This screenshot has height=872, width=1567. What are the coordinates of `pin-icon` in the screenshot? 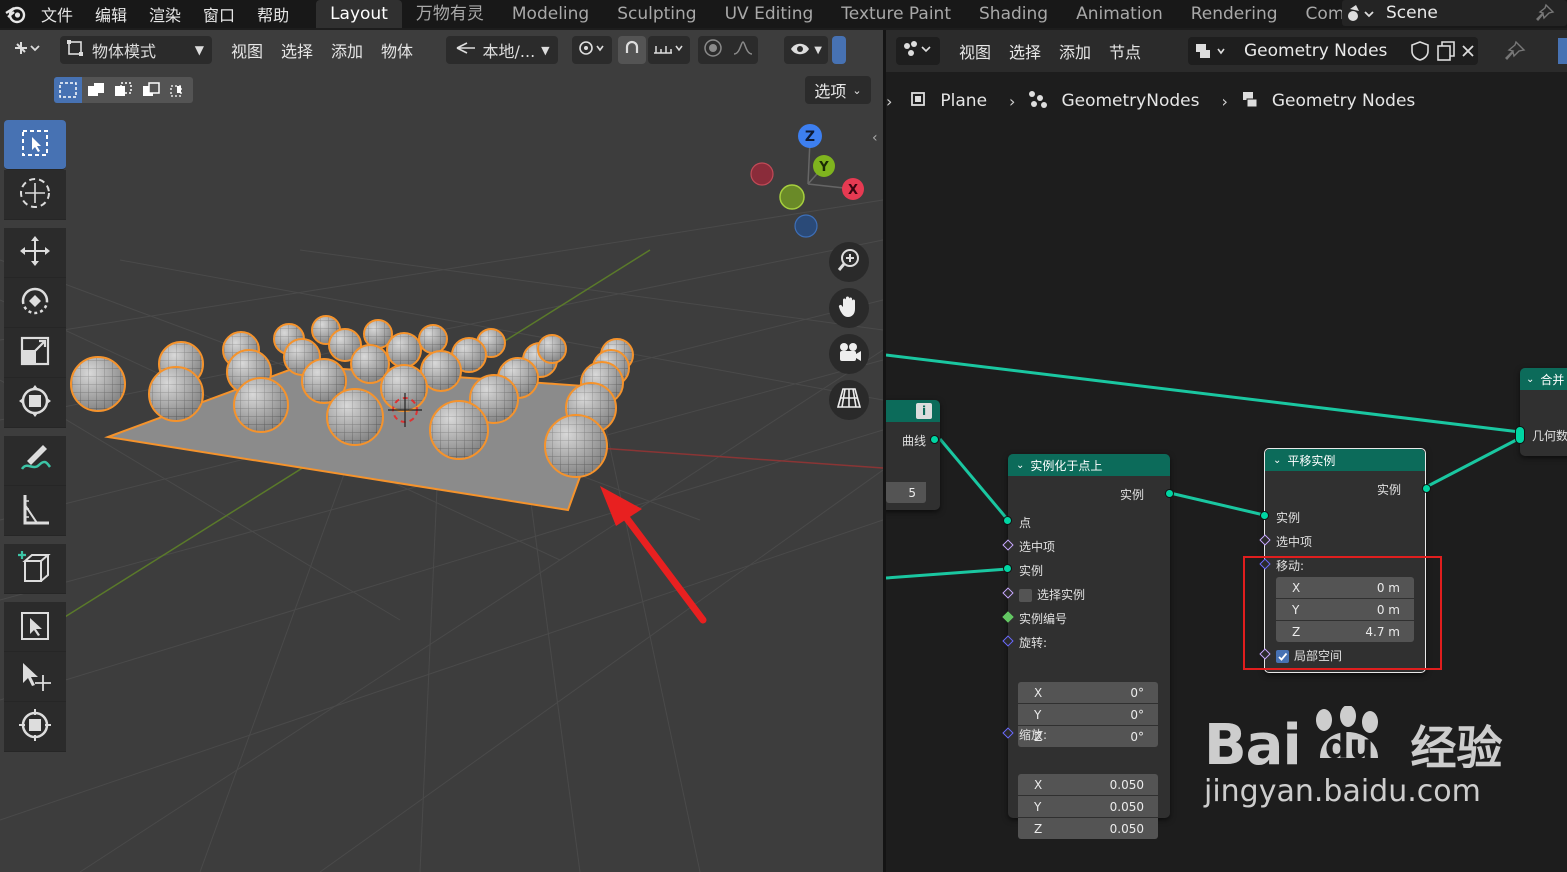 It's located at (1545, 15).